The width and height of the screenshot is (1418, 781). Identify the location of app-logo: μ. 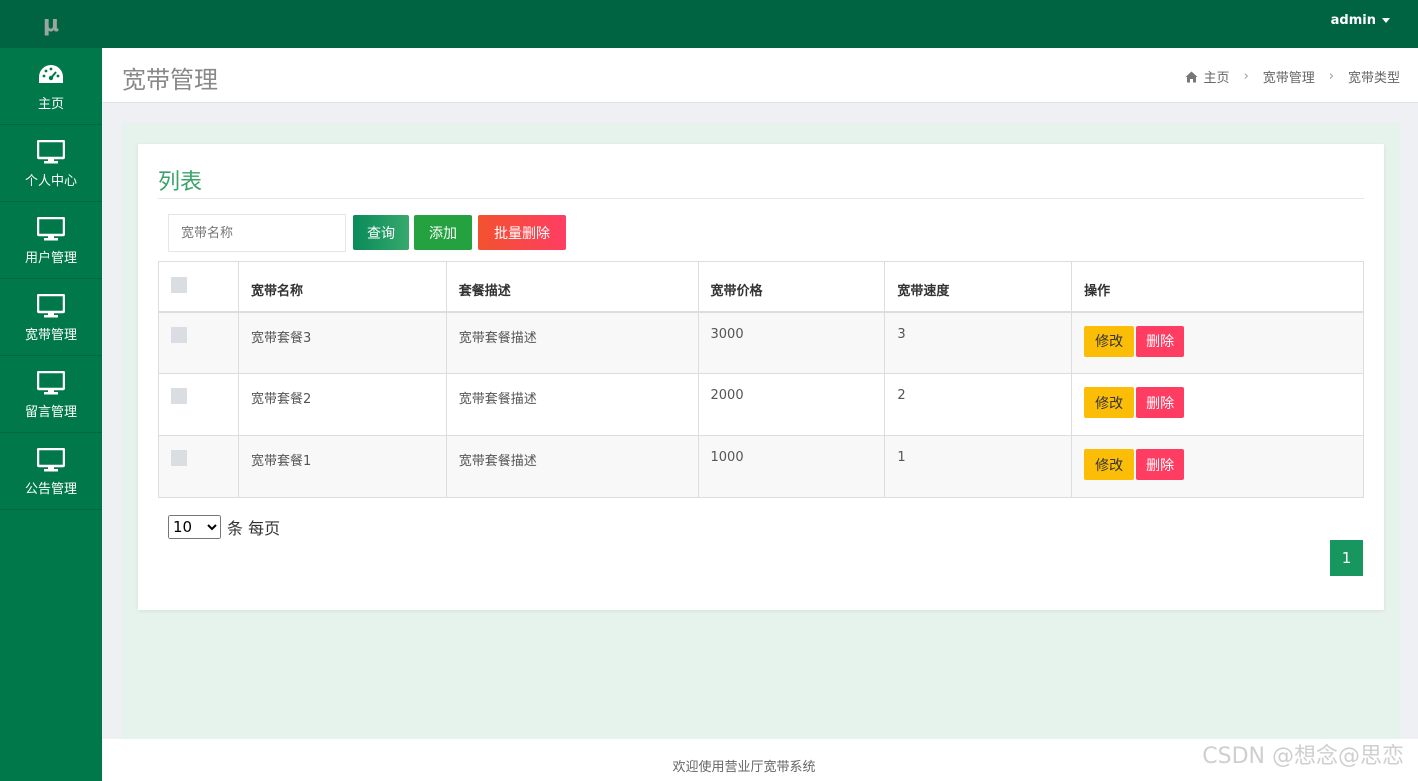
(51, 24).